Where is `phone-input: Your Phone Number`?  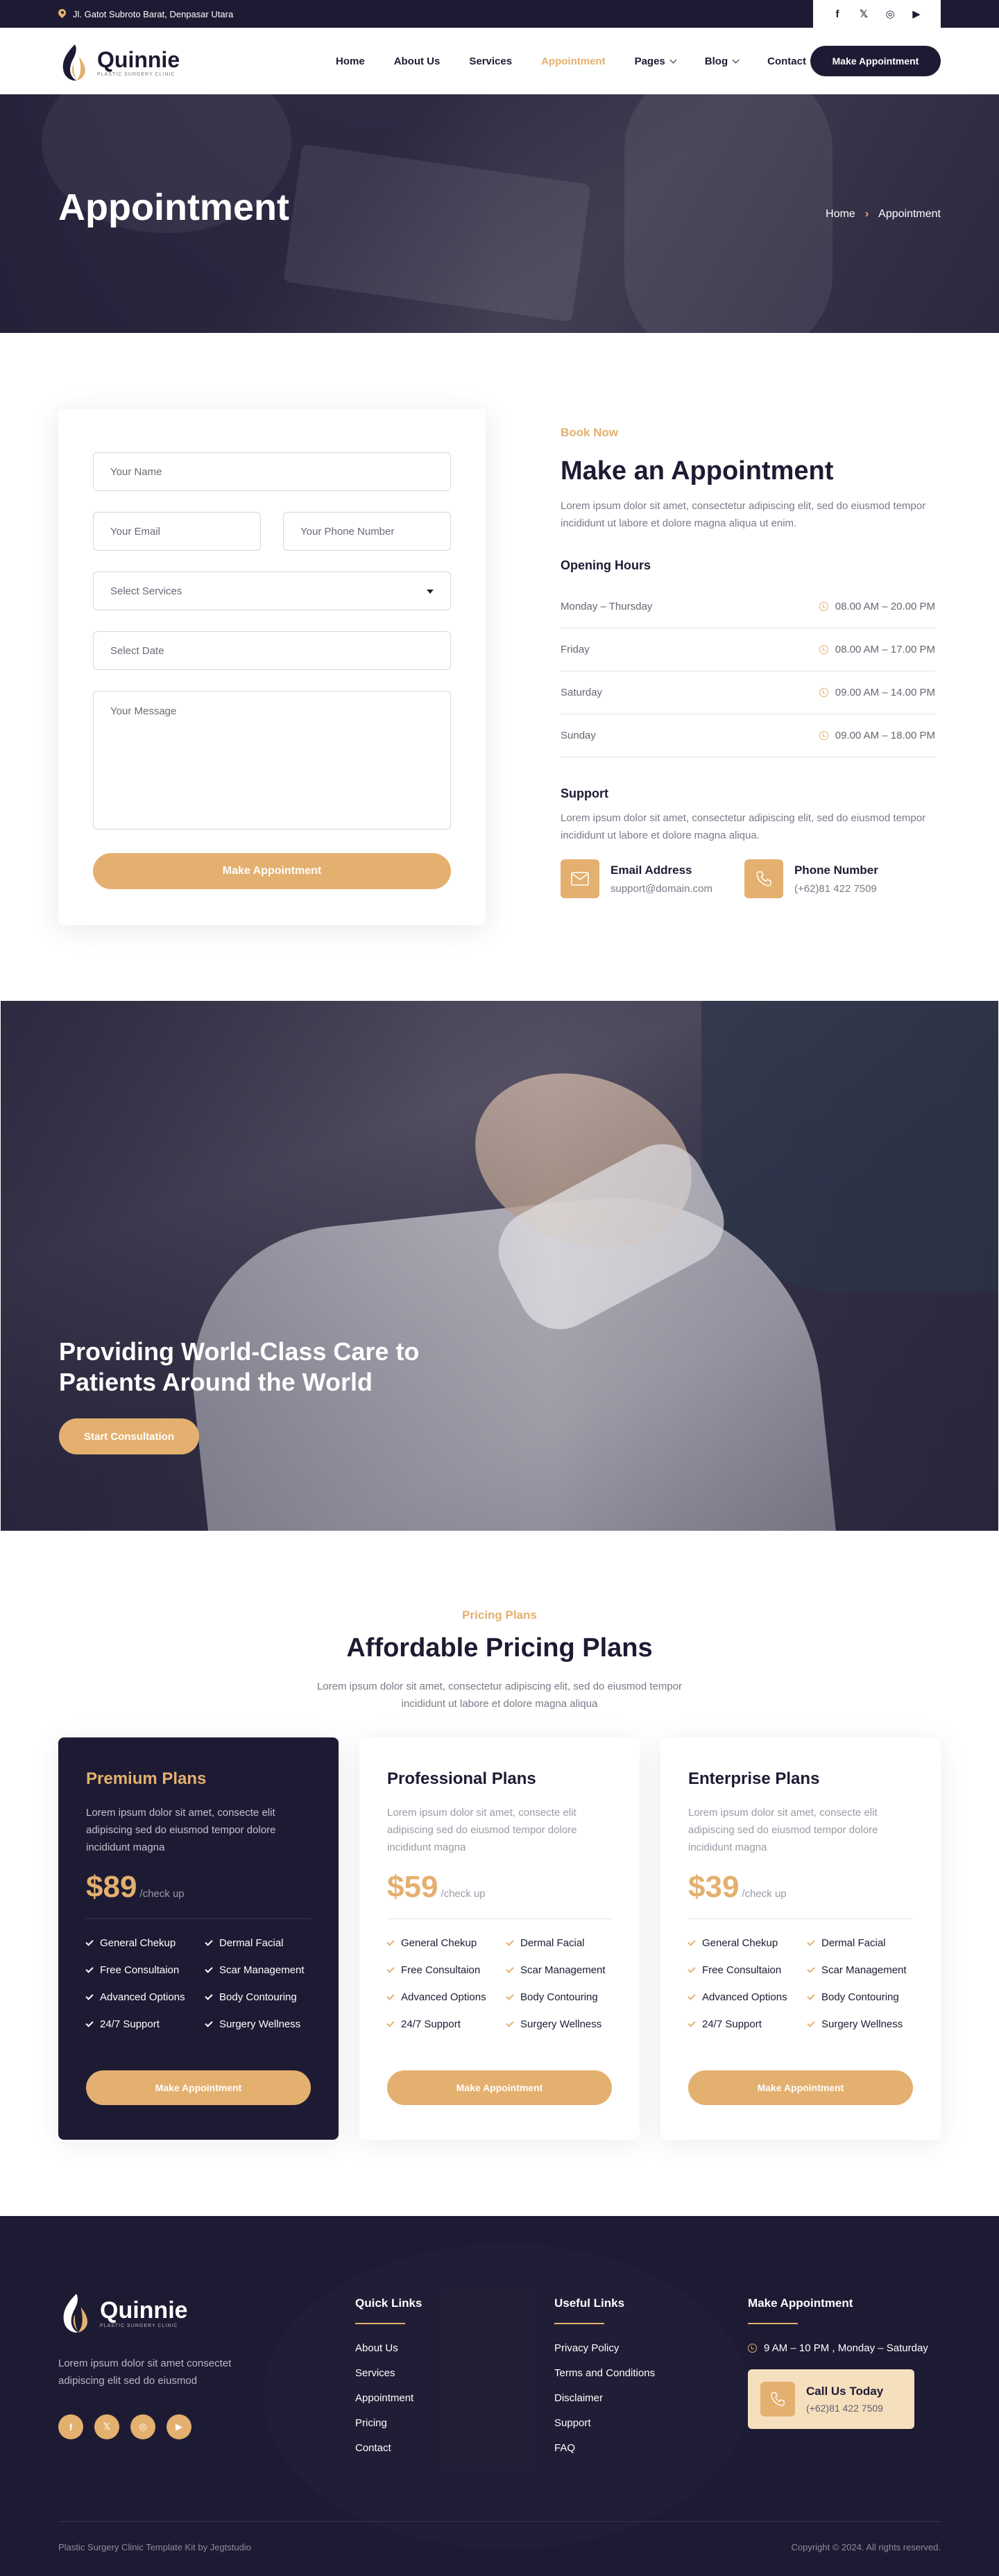
phone-input: Your Phone Number is located at coordinates (367, 531).